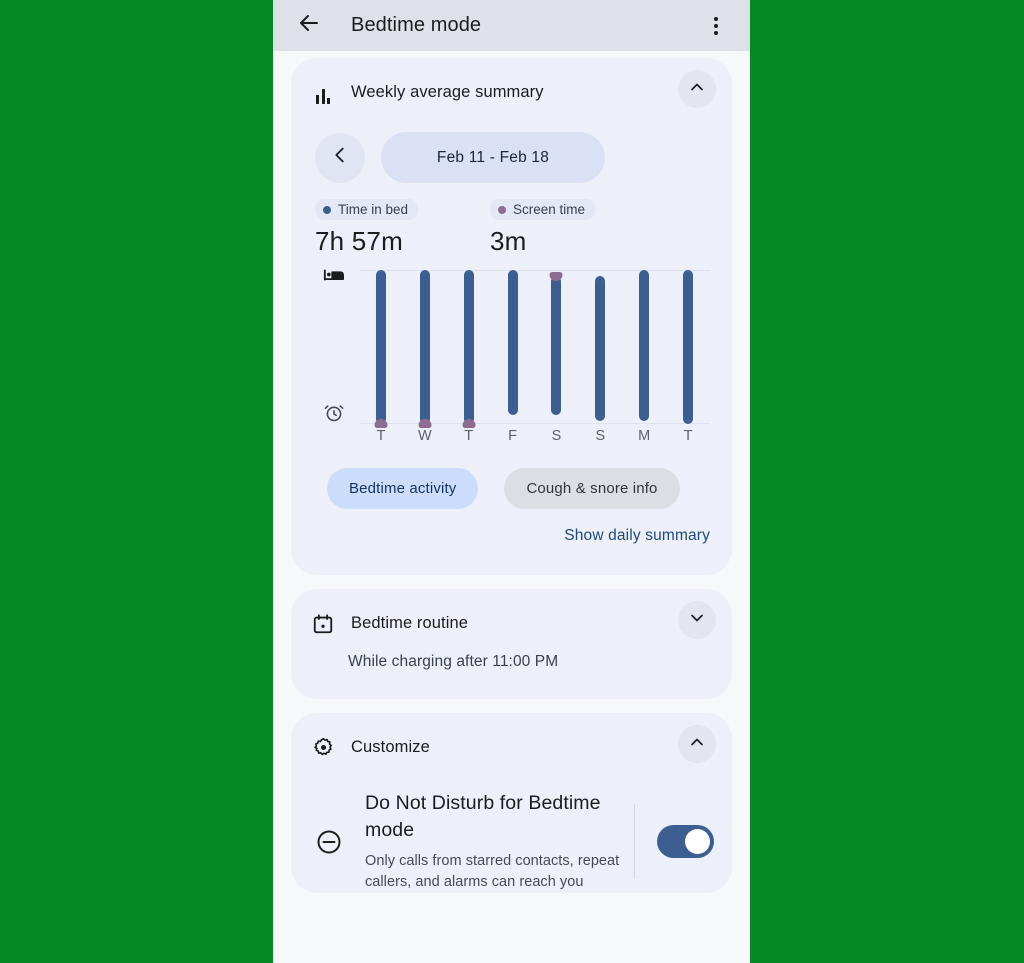 Image resolution: width=1024 pixels, height=963 pixels. I want to click on customize-title: Customize, so click(390, 746).